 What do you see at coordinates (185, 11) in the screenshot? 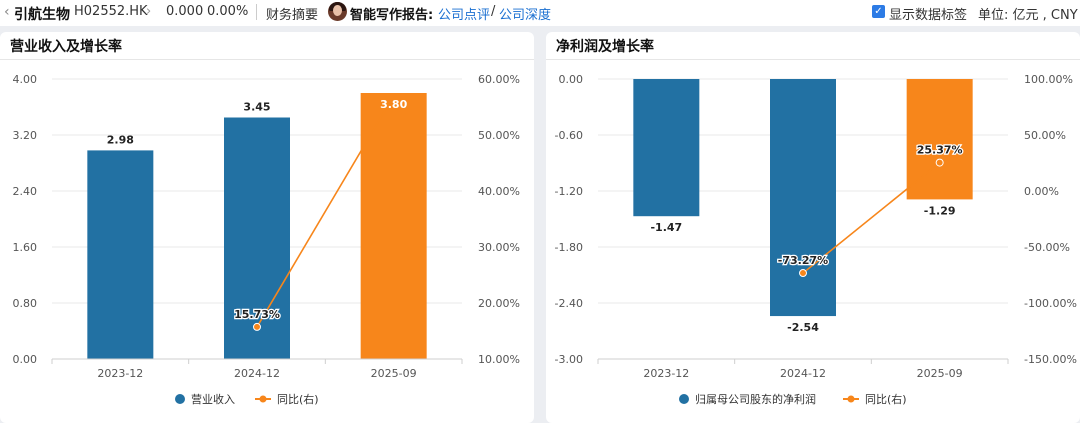
I see `stock-price: 0.000` at bounding box center [185, 11].